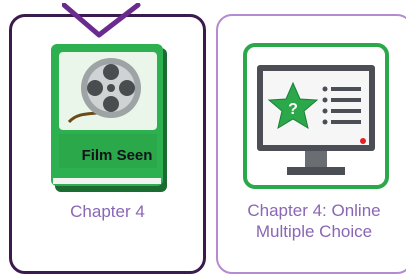 The width and height of the screenshot is (406, 274). Describe the element at coordinates (117, 155) in the screenshot. I see `film-seen-label: Film Seen` at that location.